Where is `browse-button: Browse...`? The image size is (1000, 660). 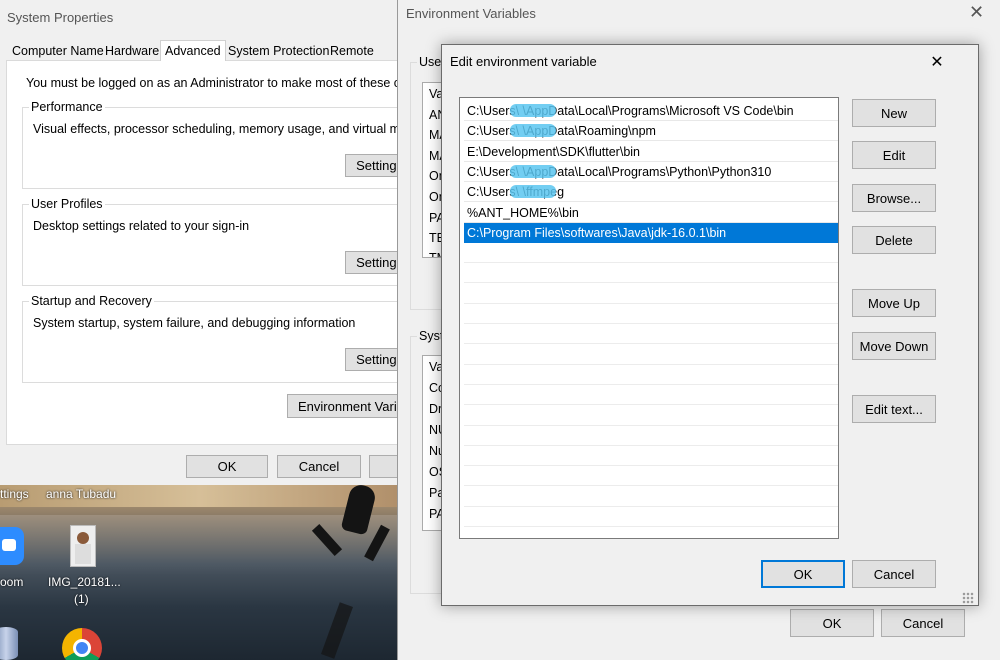 browse-button: Browse... is located at coordinates (894, 198).